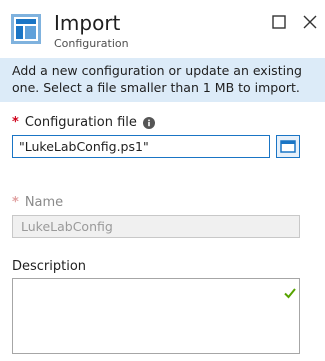 Image resolution: width=325 pixels, height=361 pixels. Describe the element at coordinates (156, 226) in the screenshot. I see `name-field` at that location.